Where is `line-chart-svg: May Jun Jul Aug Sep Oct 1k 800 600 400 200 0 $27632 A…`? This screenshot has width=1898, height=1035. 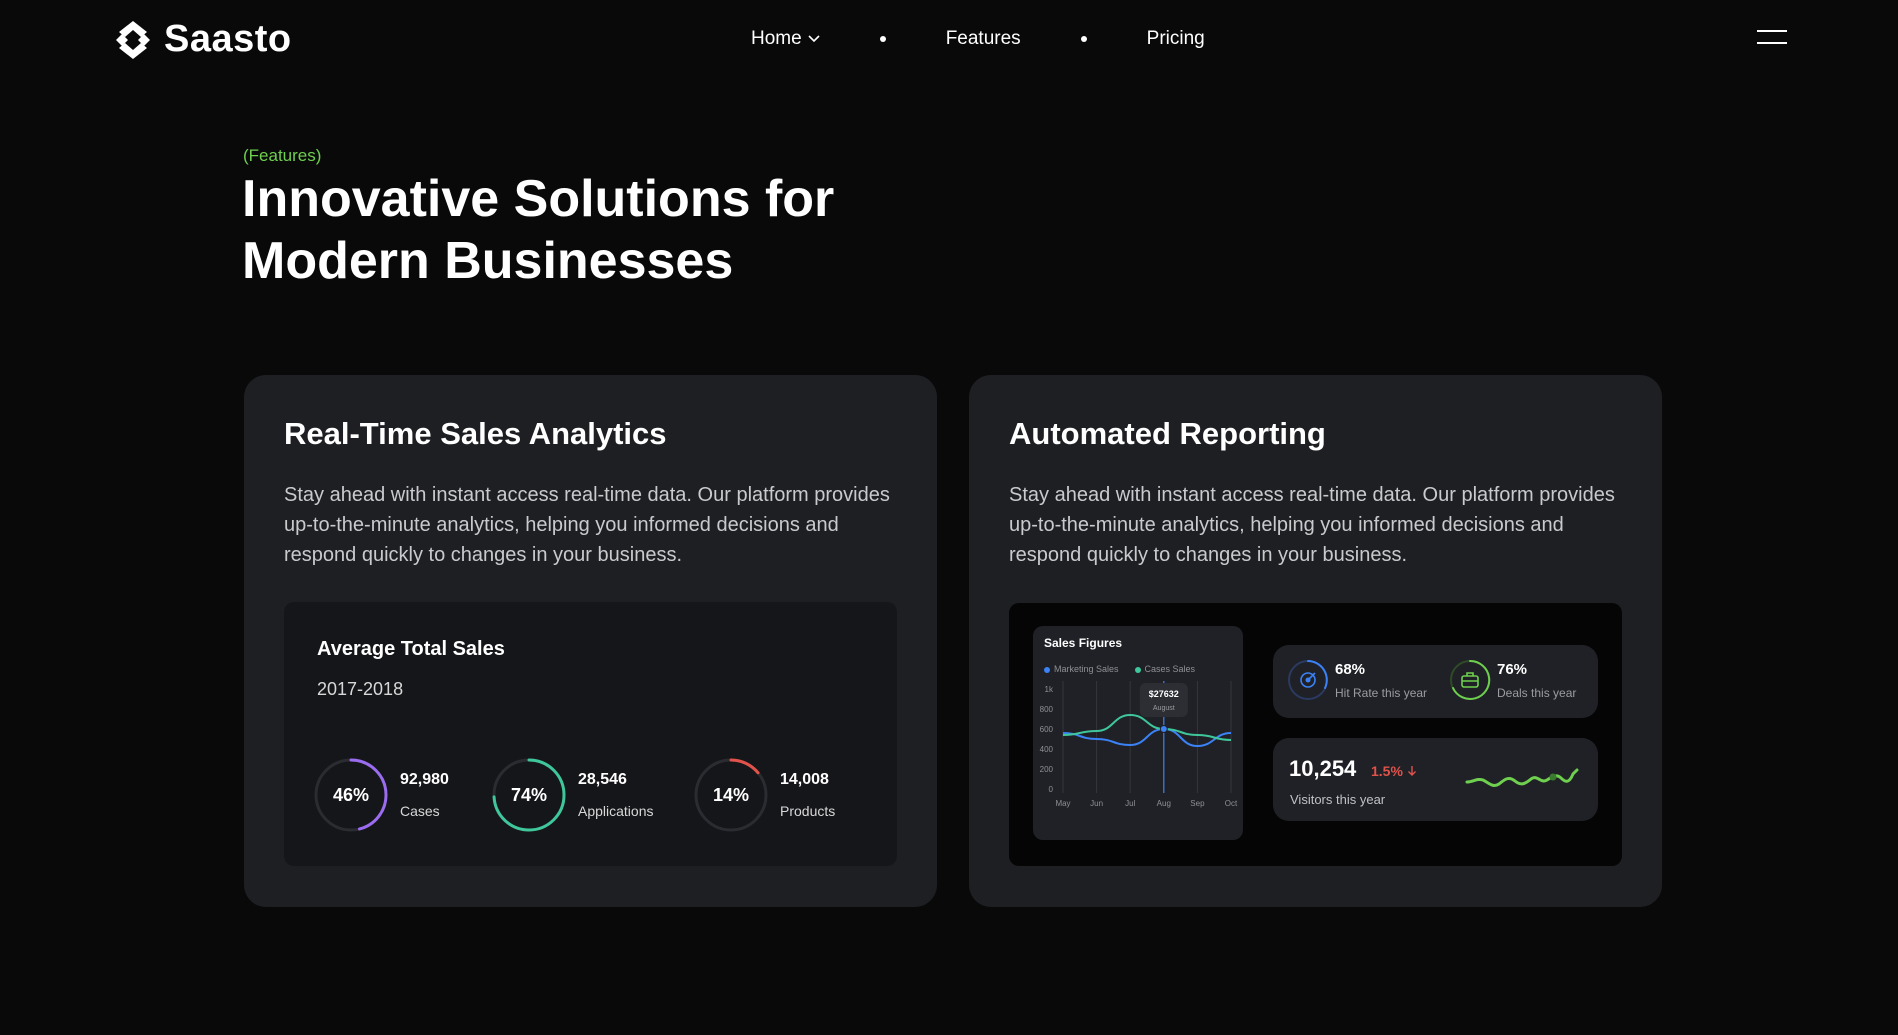 line-chart-svg: May Jun Jul Aug Sep Oct 1k 800 600 400 200 0 $27632 A… is located at coordinates (1139, 744).